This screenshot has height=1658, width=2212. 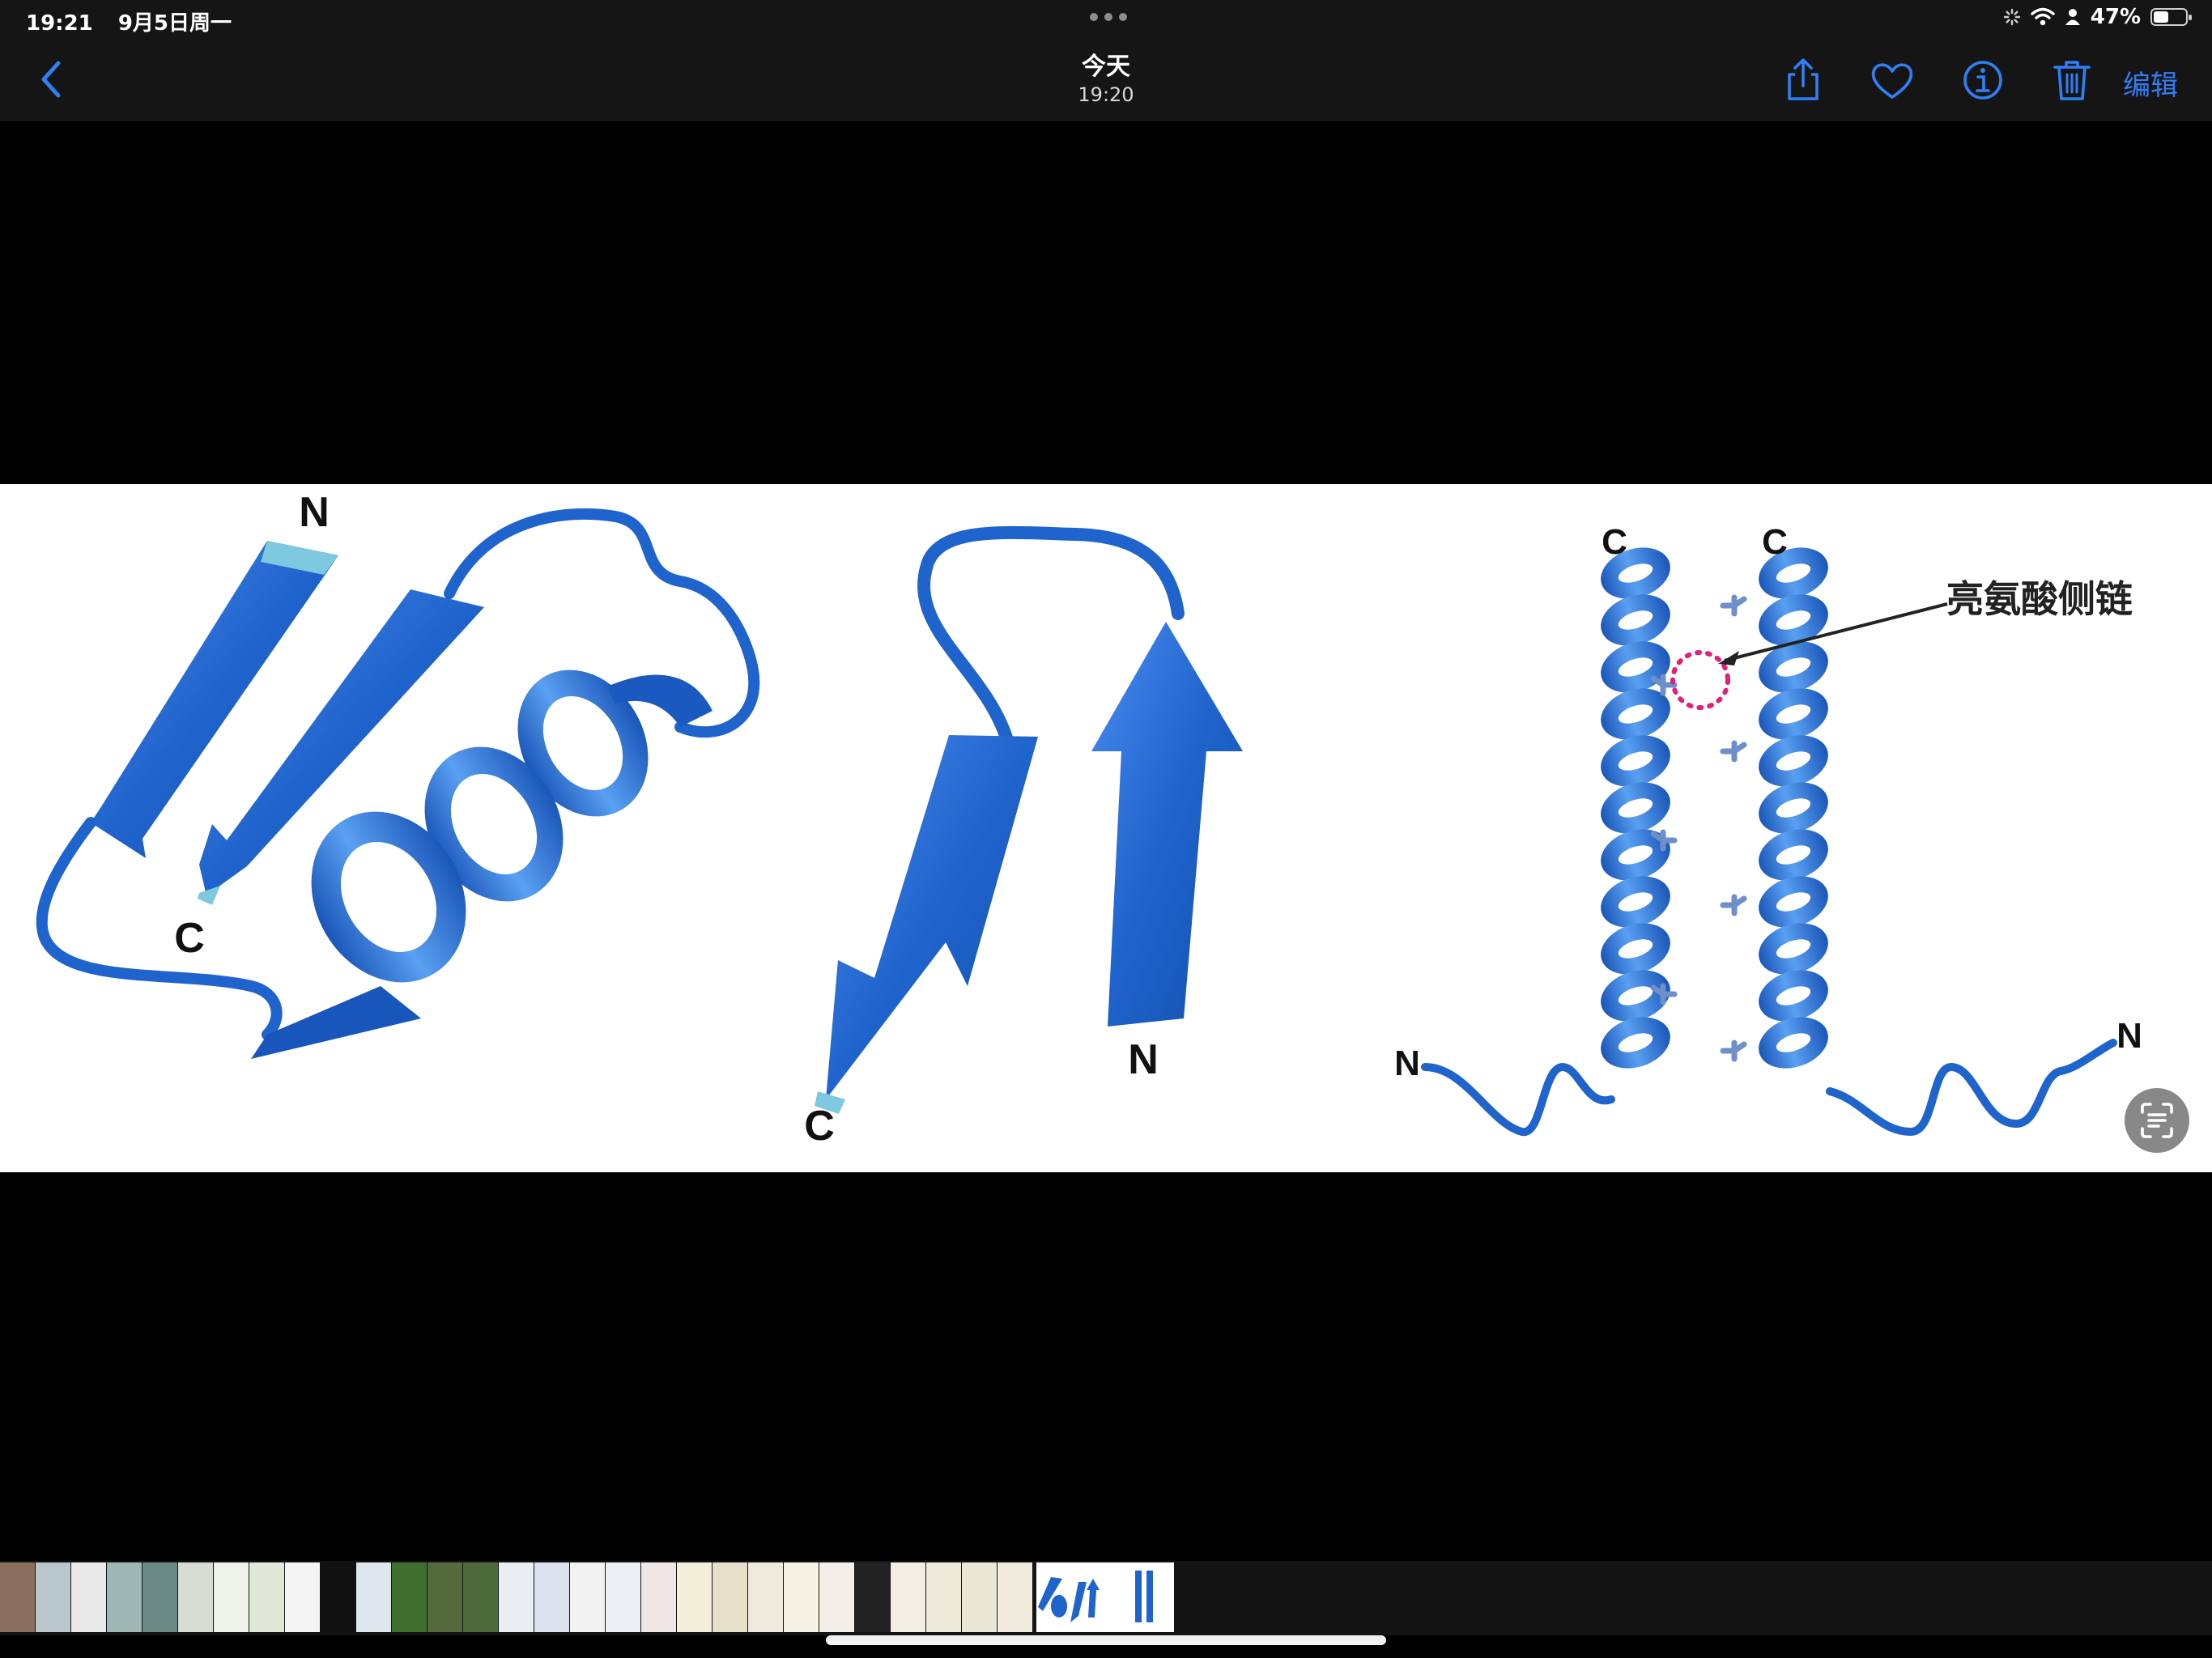 I want to click on photo-nav-bar: 今天 19:20 编辑, so click(x=1106, y=80).